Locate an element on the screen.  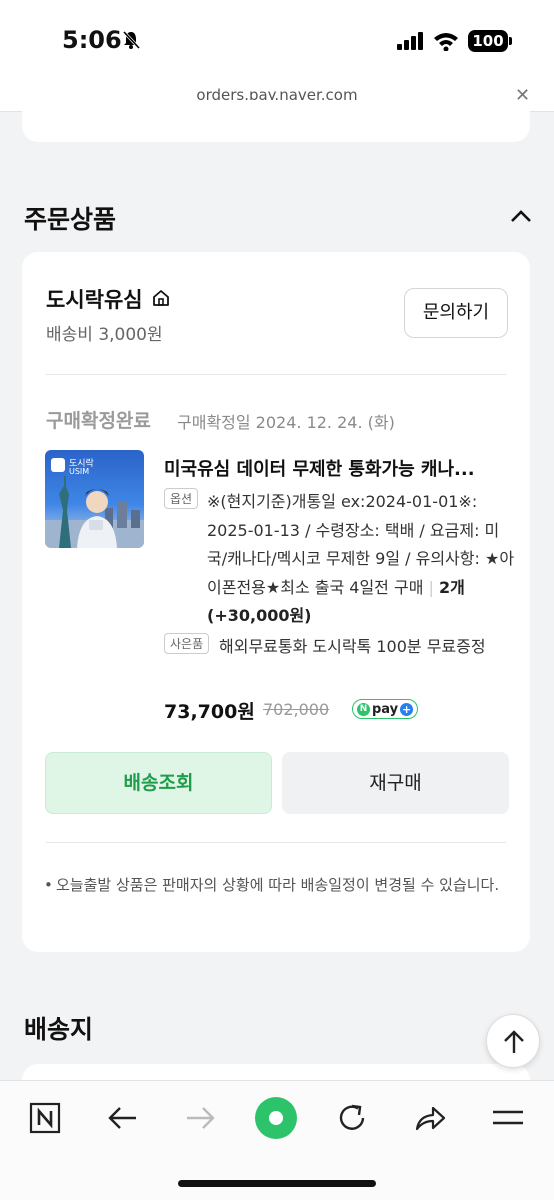
home-icon is located at coordinates (161, 298).